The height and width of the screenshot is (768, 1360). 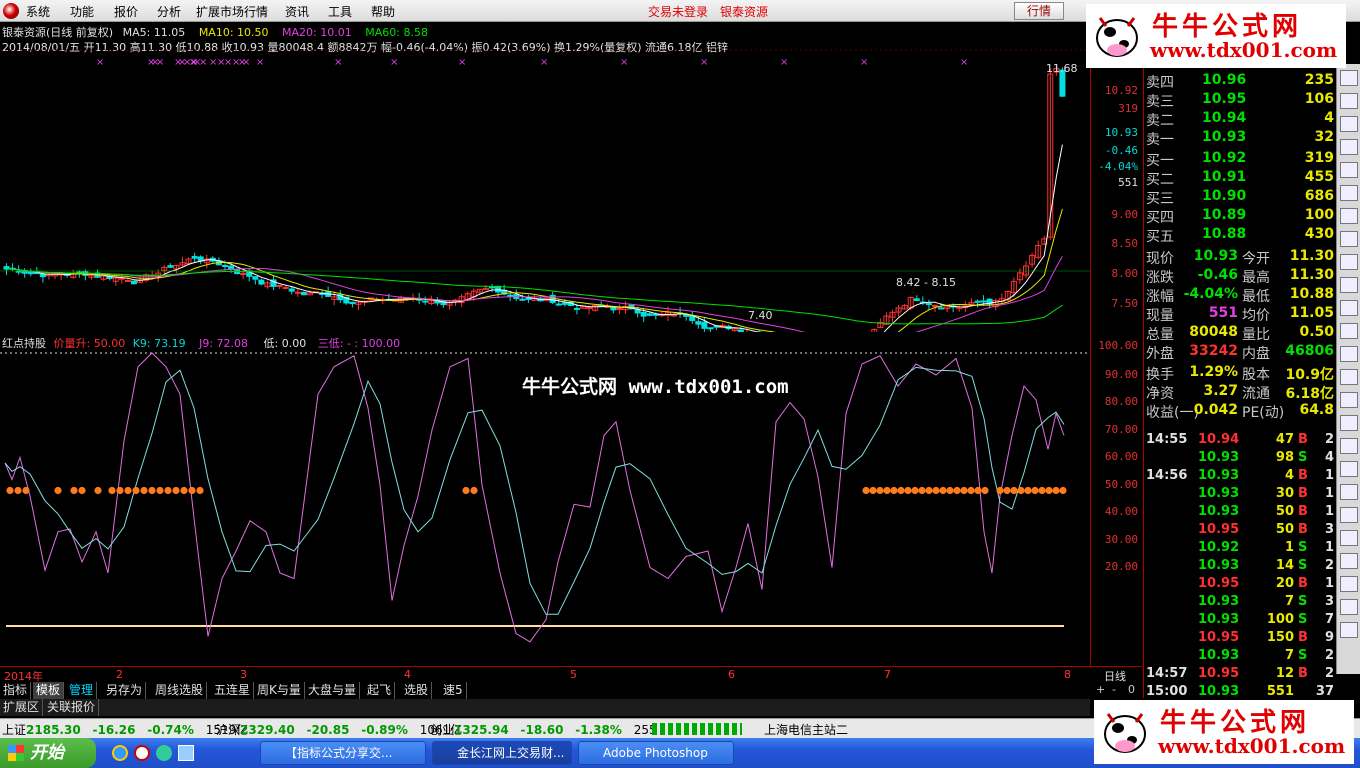 I want to click on list-icon, so click(x=1349, y=193).